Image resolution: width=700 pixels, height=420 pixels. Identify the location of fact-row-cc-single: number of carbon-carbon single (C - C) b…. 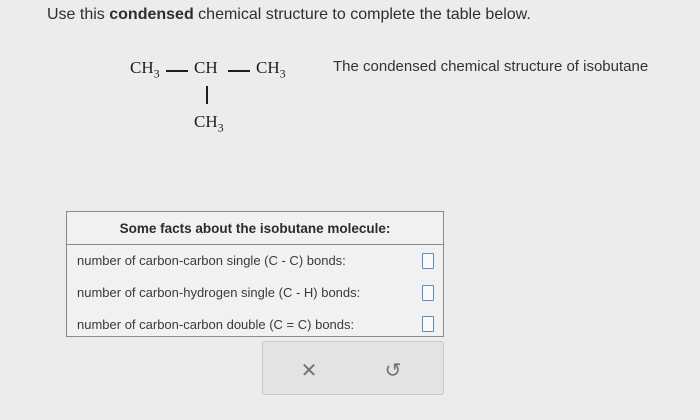
(211, 260).